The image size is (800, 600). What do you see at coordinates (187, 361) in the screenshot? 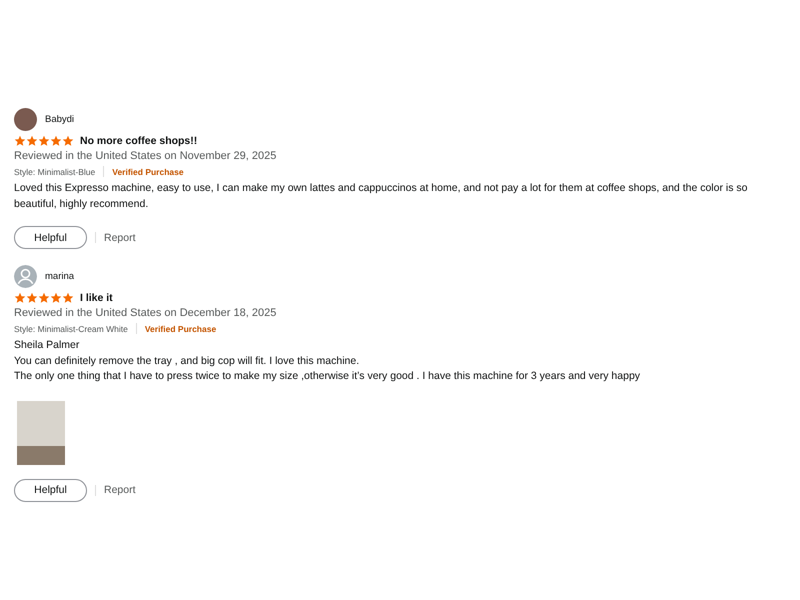
I see `review-text: You can definitely remove the tray , and big cop will fit. I love this machine.` at bounding box center [187, 361].